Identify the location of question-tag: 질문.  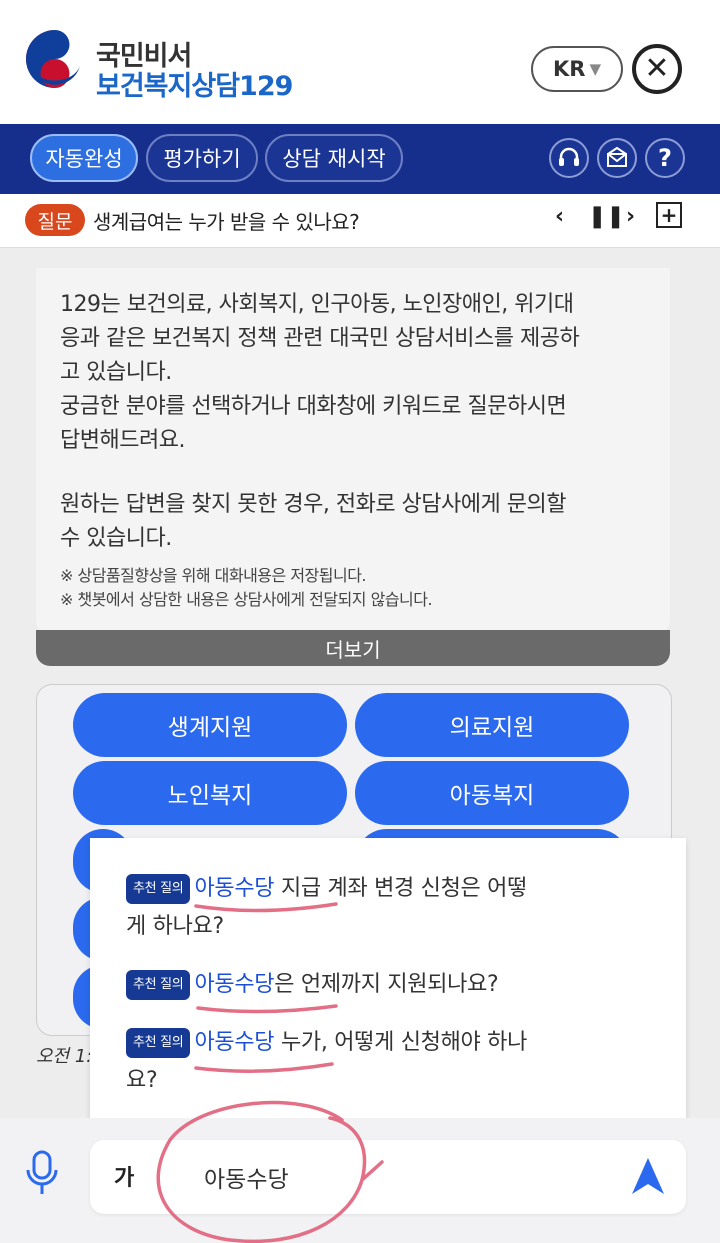
(55, 220).